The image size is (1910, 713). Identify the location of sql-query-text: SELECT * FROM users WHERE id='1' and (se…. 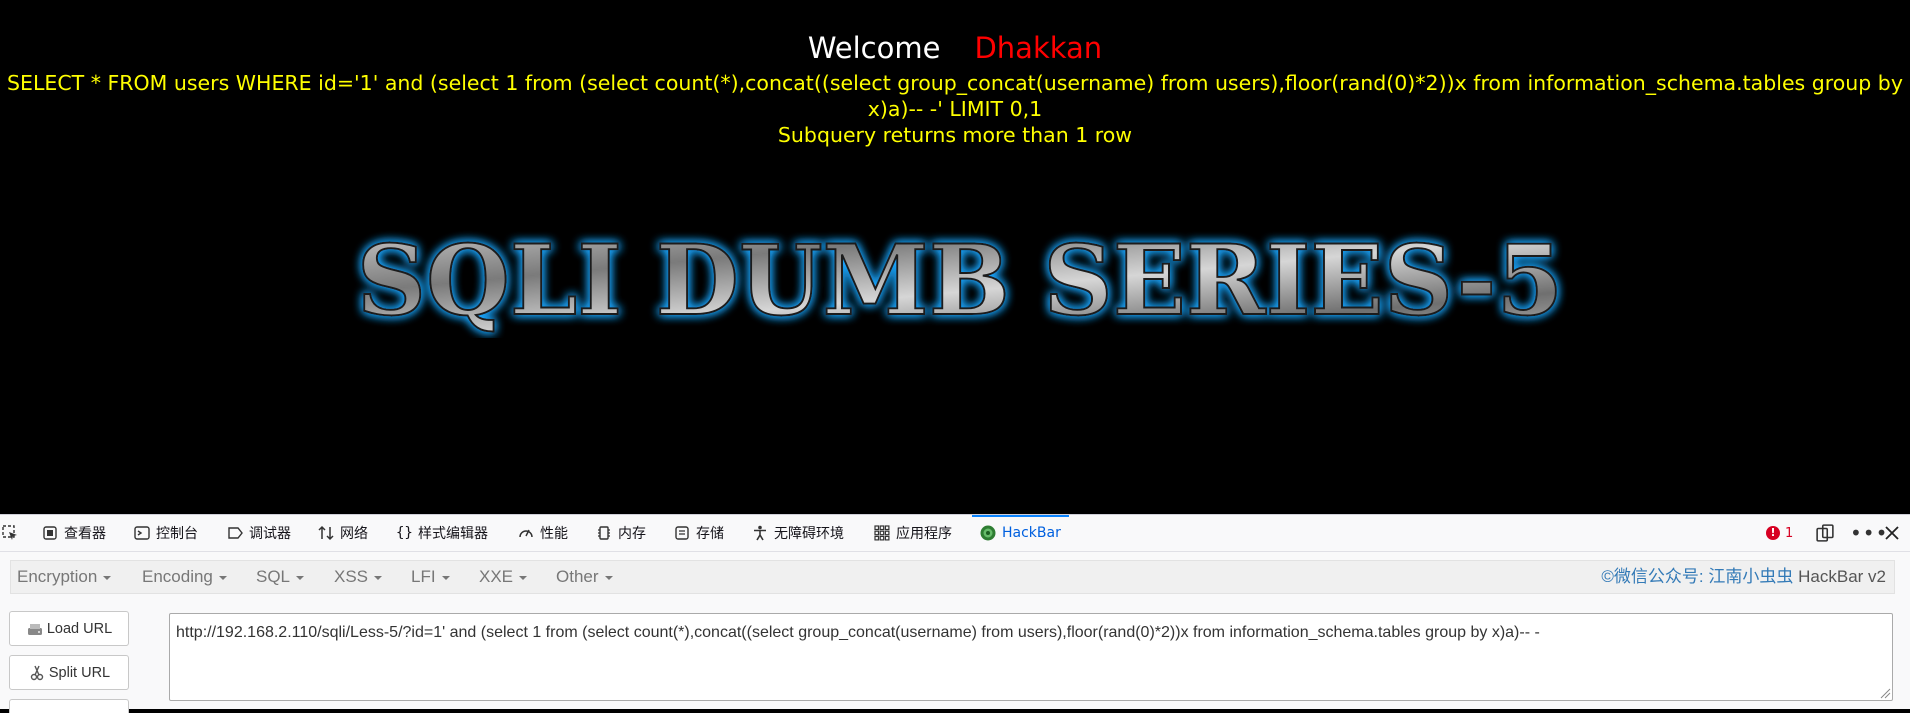
(955, 96).